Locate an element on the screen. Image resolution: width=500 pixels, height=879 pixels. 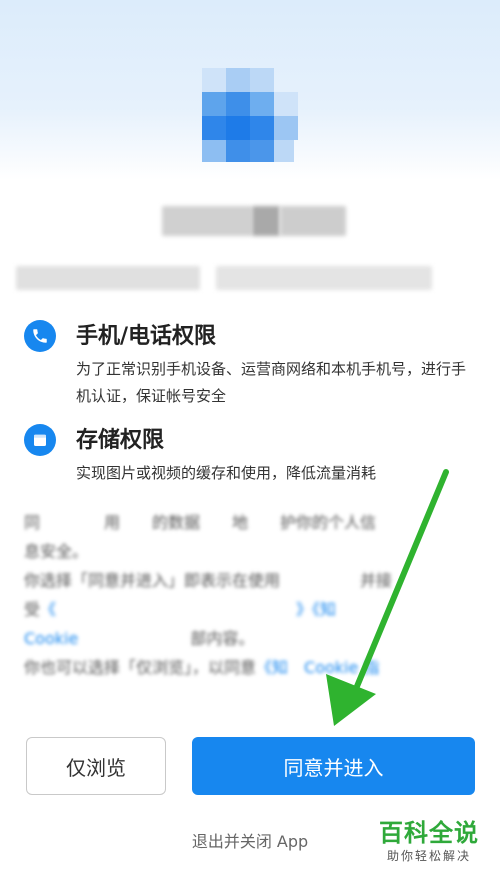
permission-description: 实现图片或视频的缓存和使用，降低流量消耗 is located at coordinates (226, 473).